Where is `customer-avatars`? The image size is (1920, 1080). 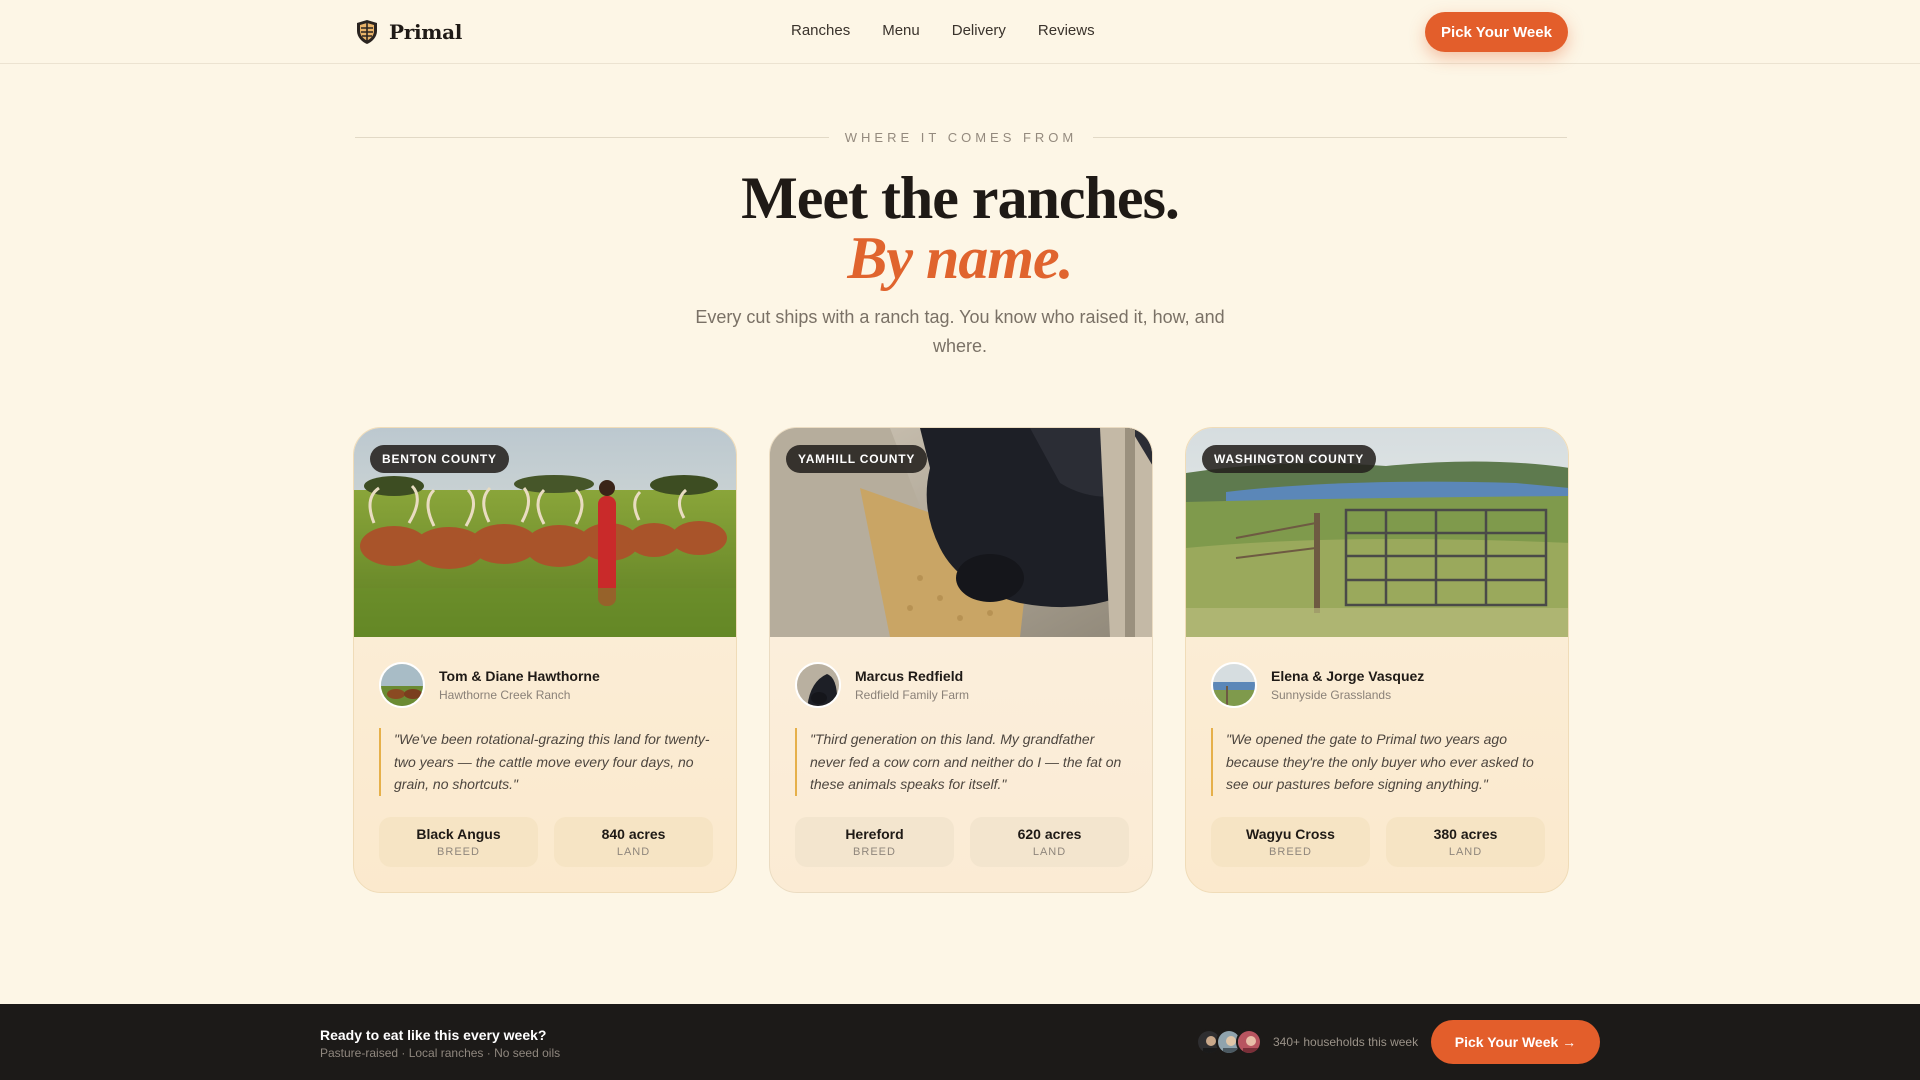 customer-avatars is located at coordinates (1230, 1042).